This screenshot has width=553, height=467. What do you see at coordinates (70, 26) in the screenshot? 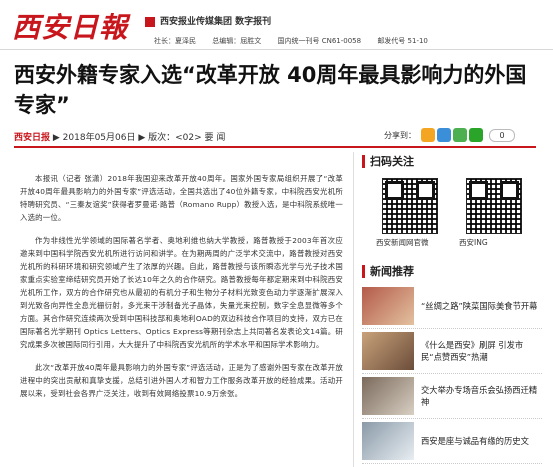
I see `xian-daily-logo: 西安日報` at bounding box center [70, 26].